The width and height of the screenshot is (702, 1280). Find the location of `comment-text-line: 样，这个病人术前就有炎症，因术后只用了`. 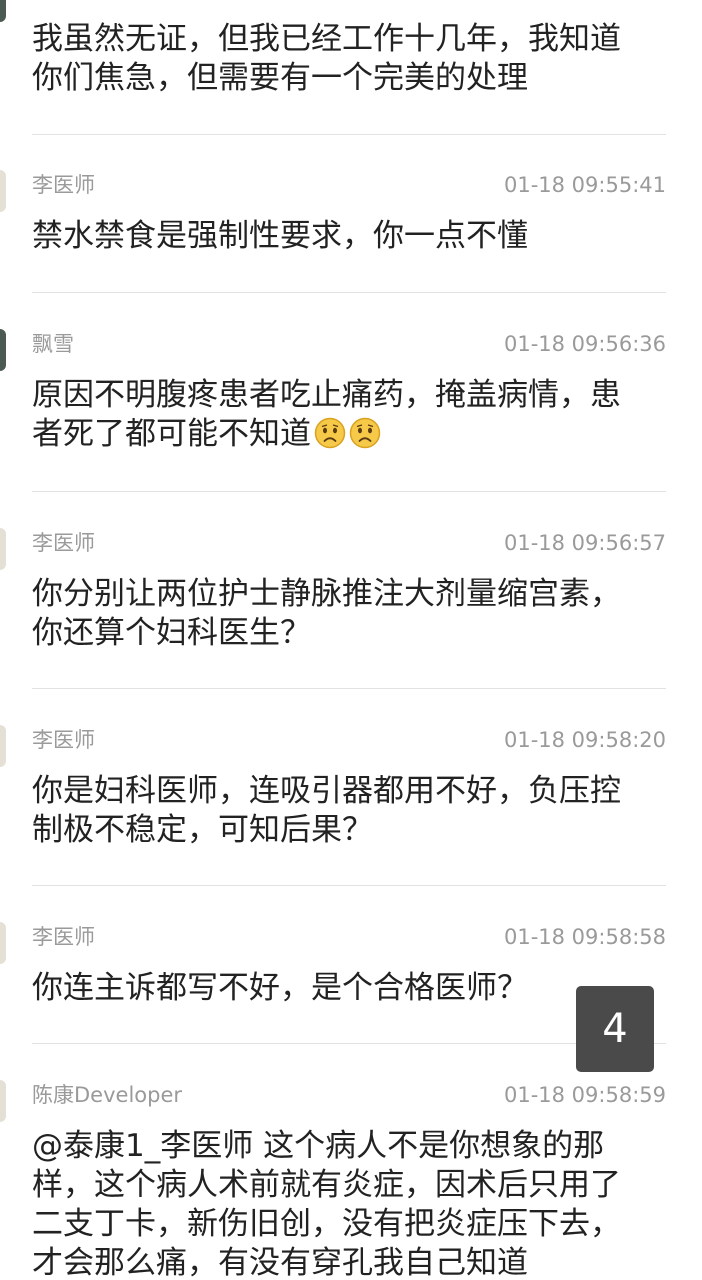

comment-text-line: 样，这个病人术前就有炎症，因术后只用了 is located at coordinates (326, 1185).